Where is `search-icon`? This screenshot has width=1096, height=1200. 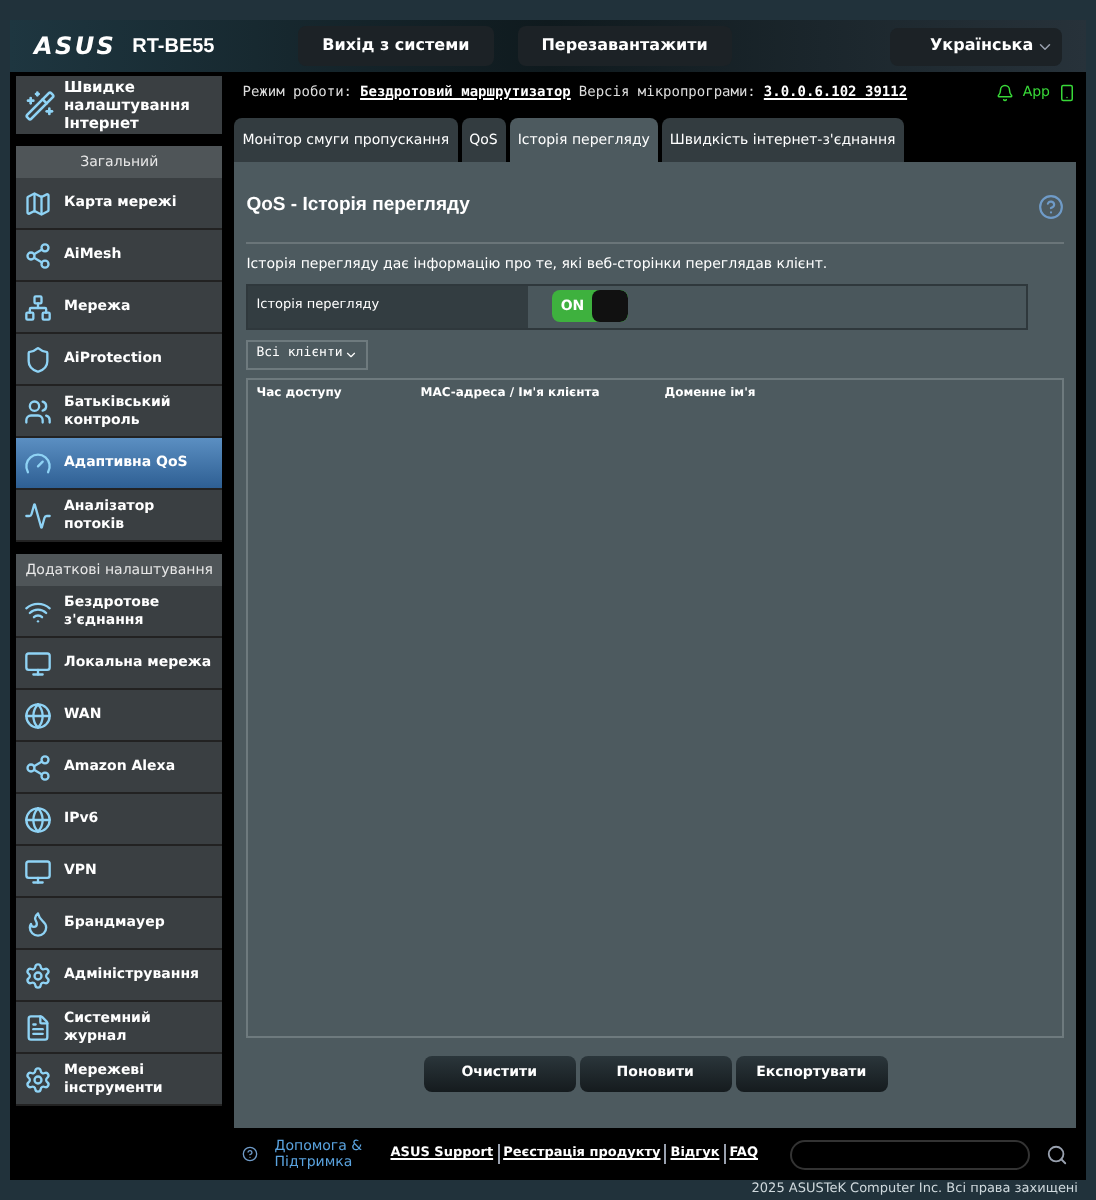
search-icon is located at coordinates (1057, 1154).